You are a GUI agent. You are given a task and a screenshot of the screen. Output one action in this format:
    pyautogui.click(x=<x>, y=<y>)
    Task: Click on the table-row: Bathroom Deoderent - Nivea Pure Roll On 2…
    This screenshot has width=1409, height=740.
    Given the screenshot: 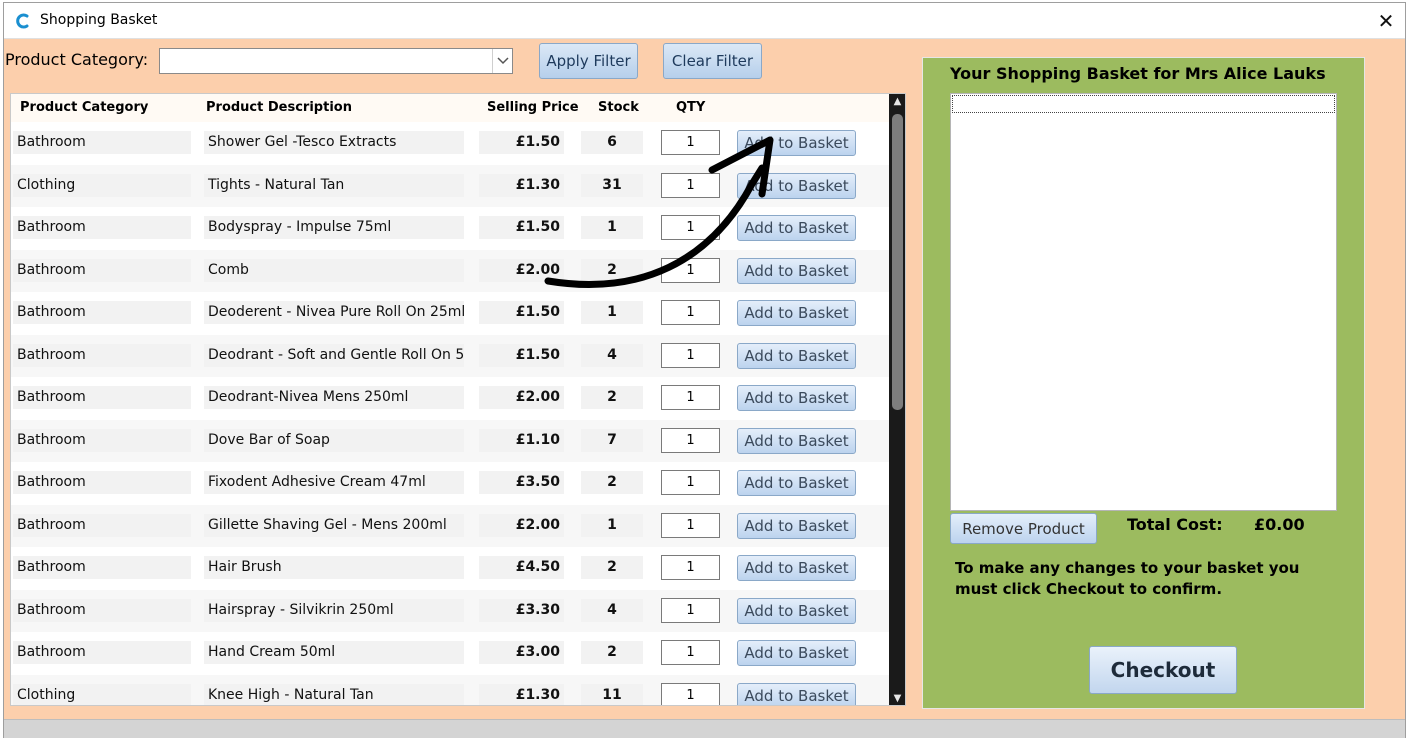 What is the action you would take?
    pyautogui.click(x=450, y=313)
    